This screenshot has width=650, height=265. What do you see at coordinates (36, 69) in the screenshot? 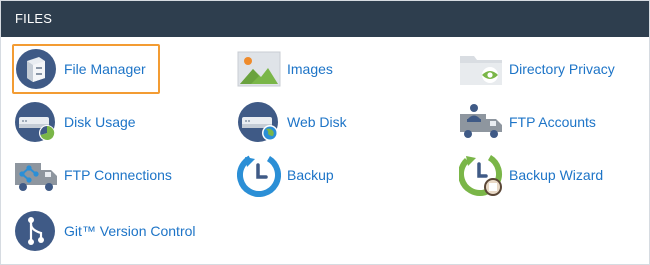
I see `file-manager-icon` at bounding box center [36, 69].